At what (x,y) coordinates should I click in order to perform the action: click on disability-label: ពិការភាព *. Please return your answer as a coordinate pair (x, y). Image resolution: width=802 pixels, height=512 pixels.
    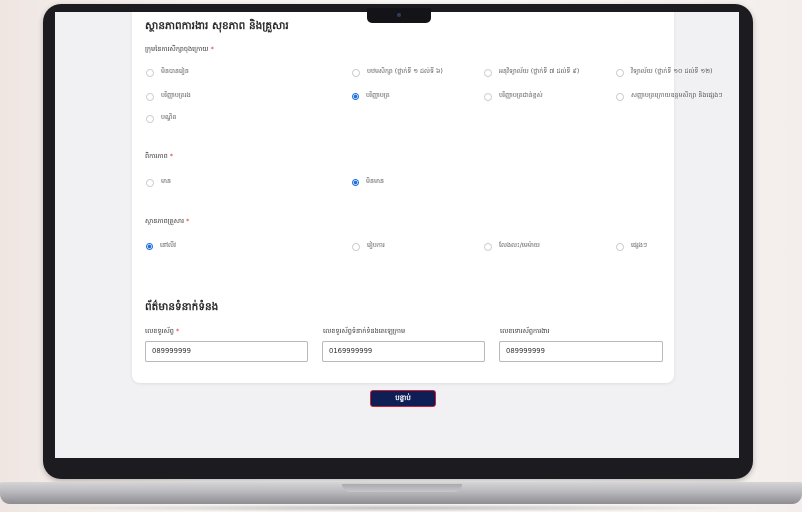
    Looking at the image, I should click on (159, 156).